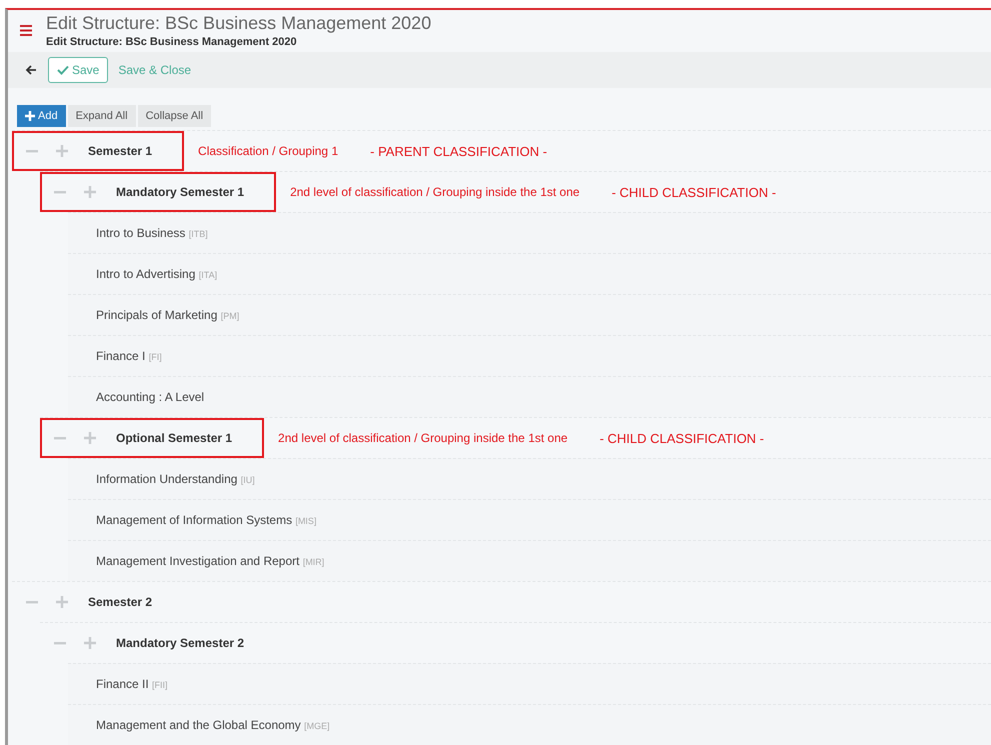  What do you see at coordinates (132, 684) in the screenshot?
I see `module-item: Finance II [FII]` at bounding box center [132, 684].